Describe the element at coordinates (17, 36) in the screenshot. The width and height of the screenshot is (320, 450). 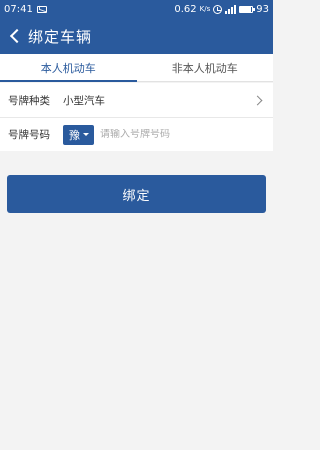
I see `chevron-left-icon` at that location.